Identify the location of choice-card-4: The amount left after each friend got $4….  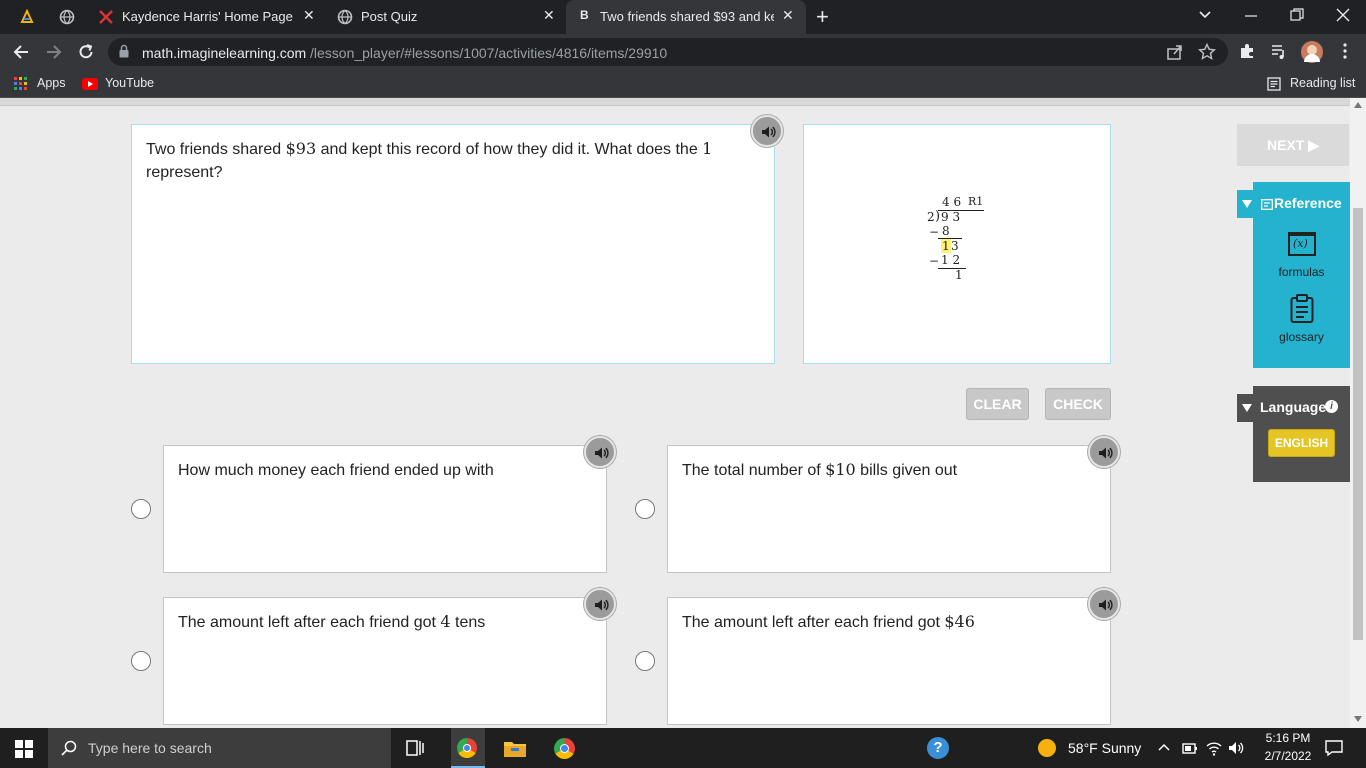
(889, 661).